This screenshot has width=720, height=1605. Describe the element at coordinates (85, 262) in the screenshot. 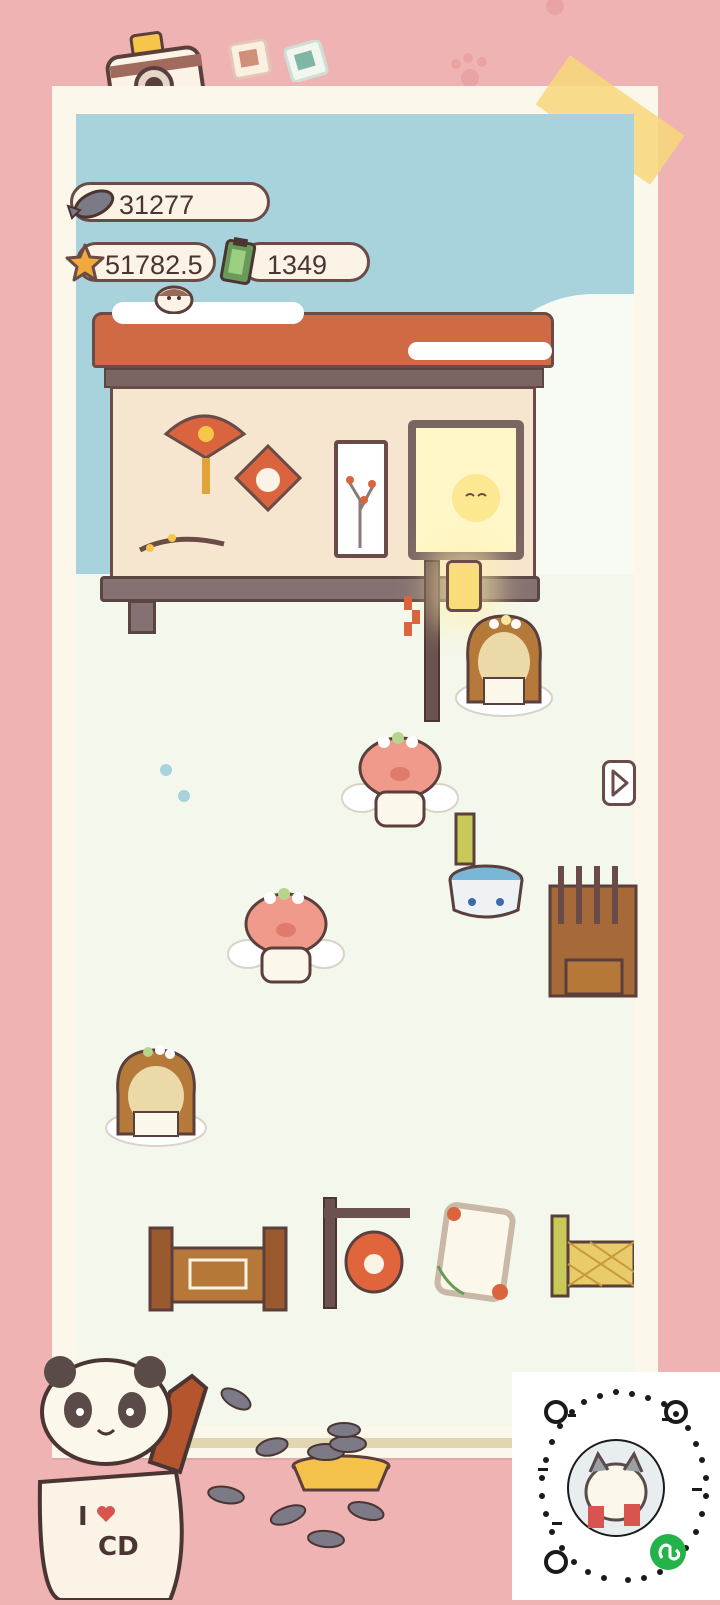

I see `star-icon` at that location.